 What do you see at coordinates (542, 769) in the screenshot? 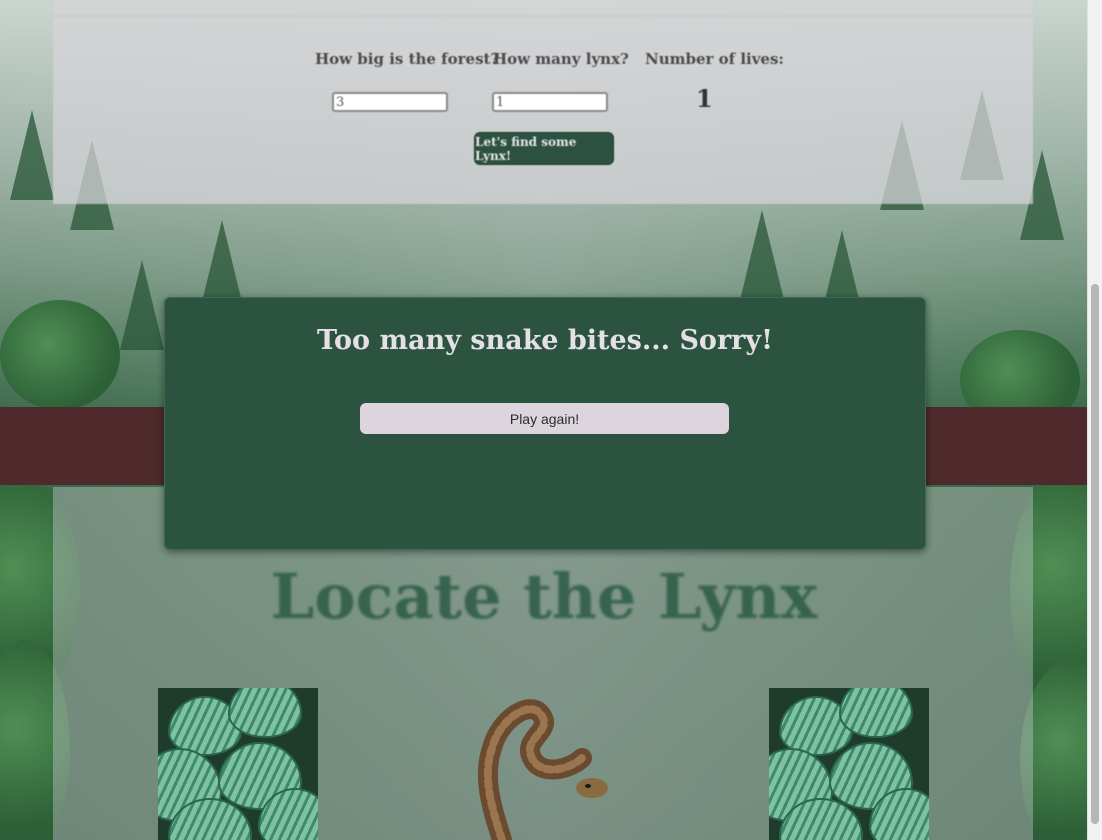
I see `snake-icon` at bounding box center [542, 769].